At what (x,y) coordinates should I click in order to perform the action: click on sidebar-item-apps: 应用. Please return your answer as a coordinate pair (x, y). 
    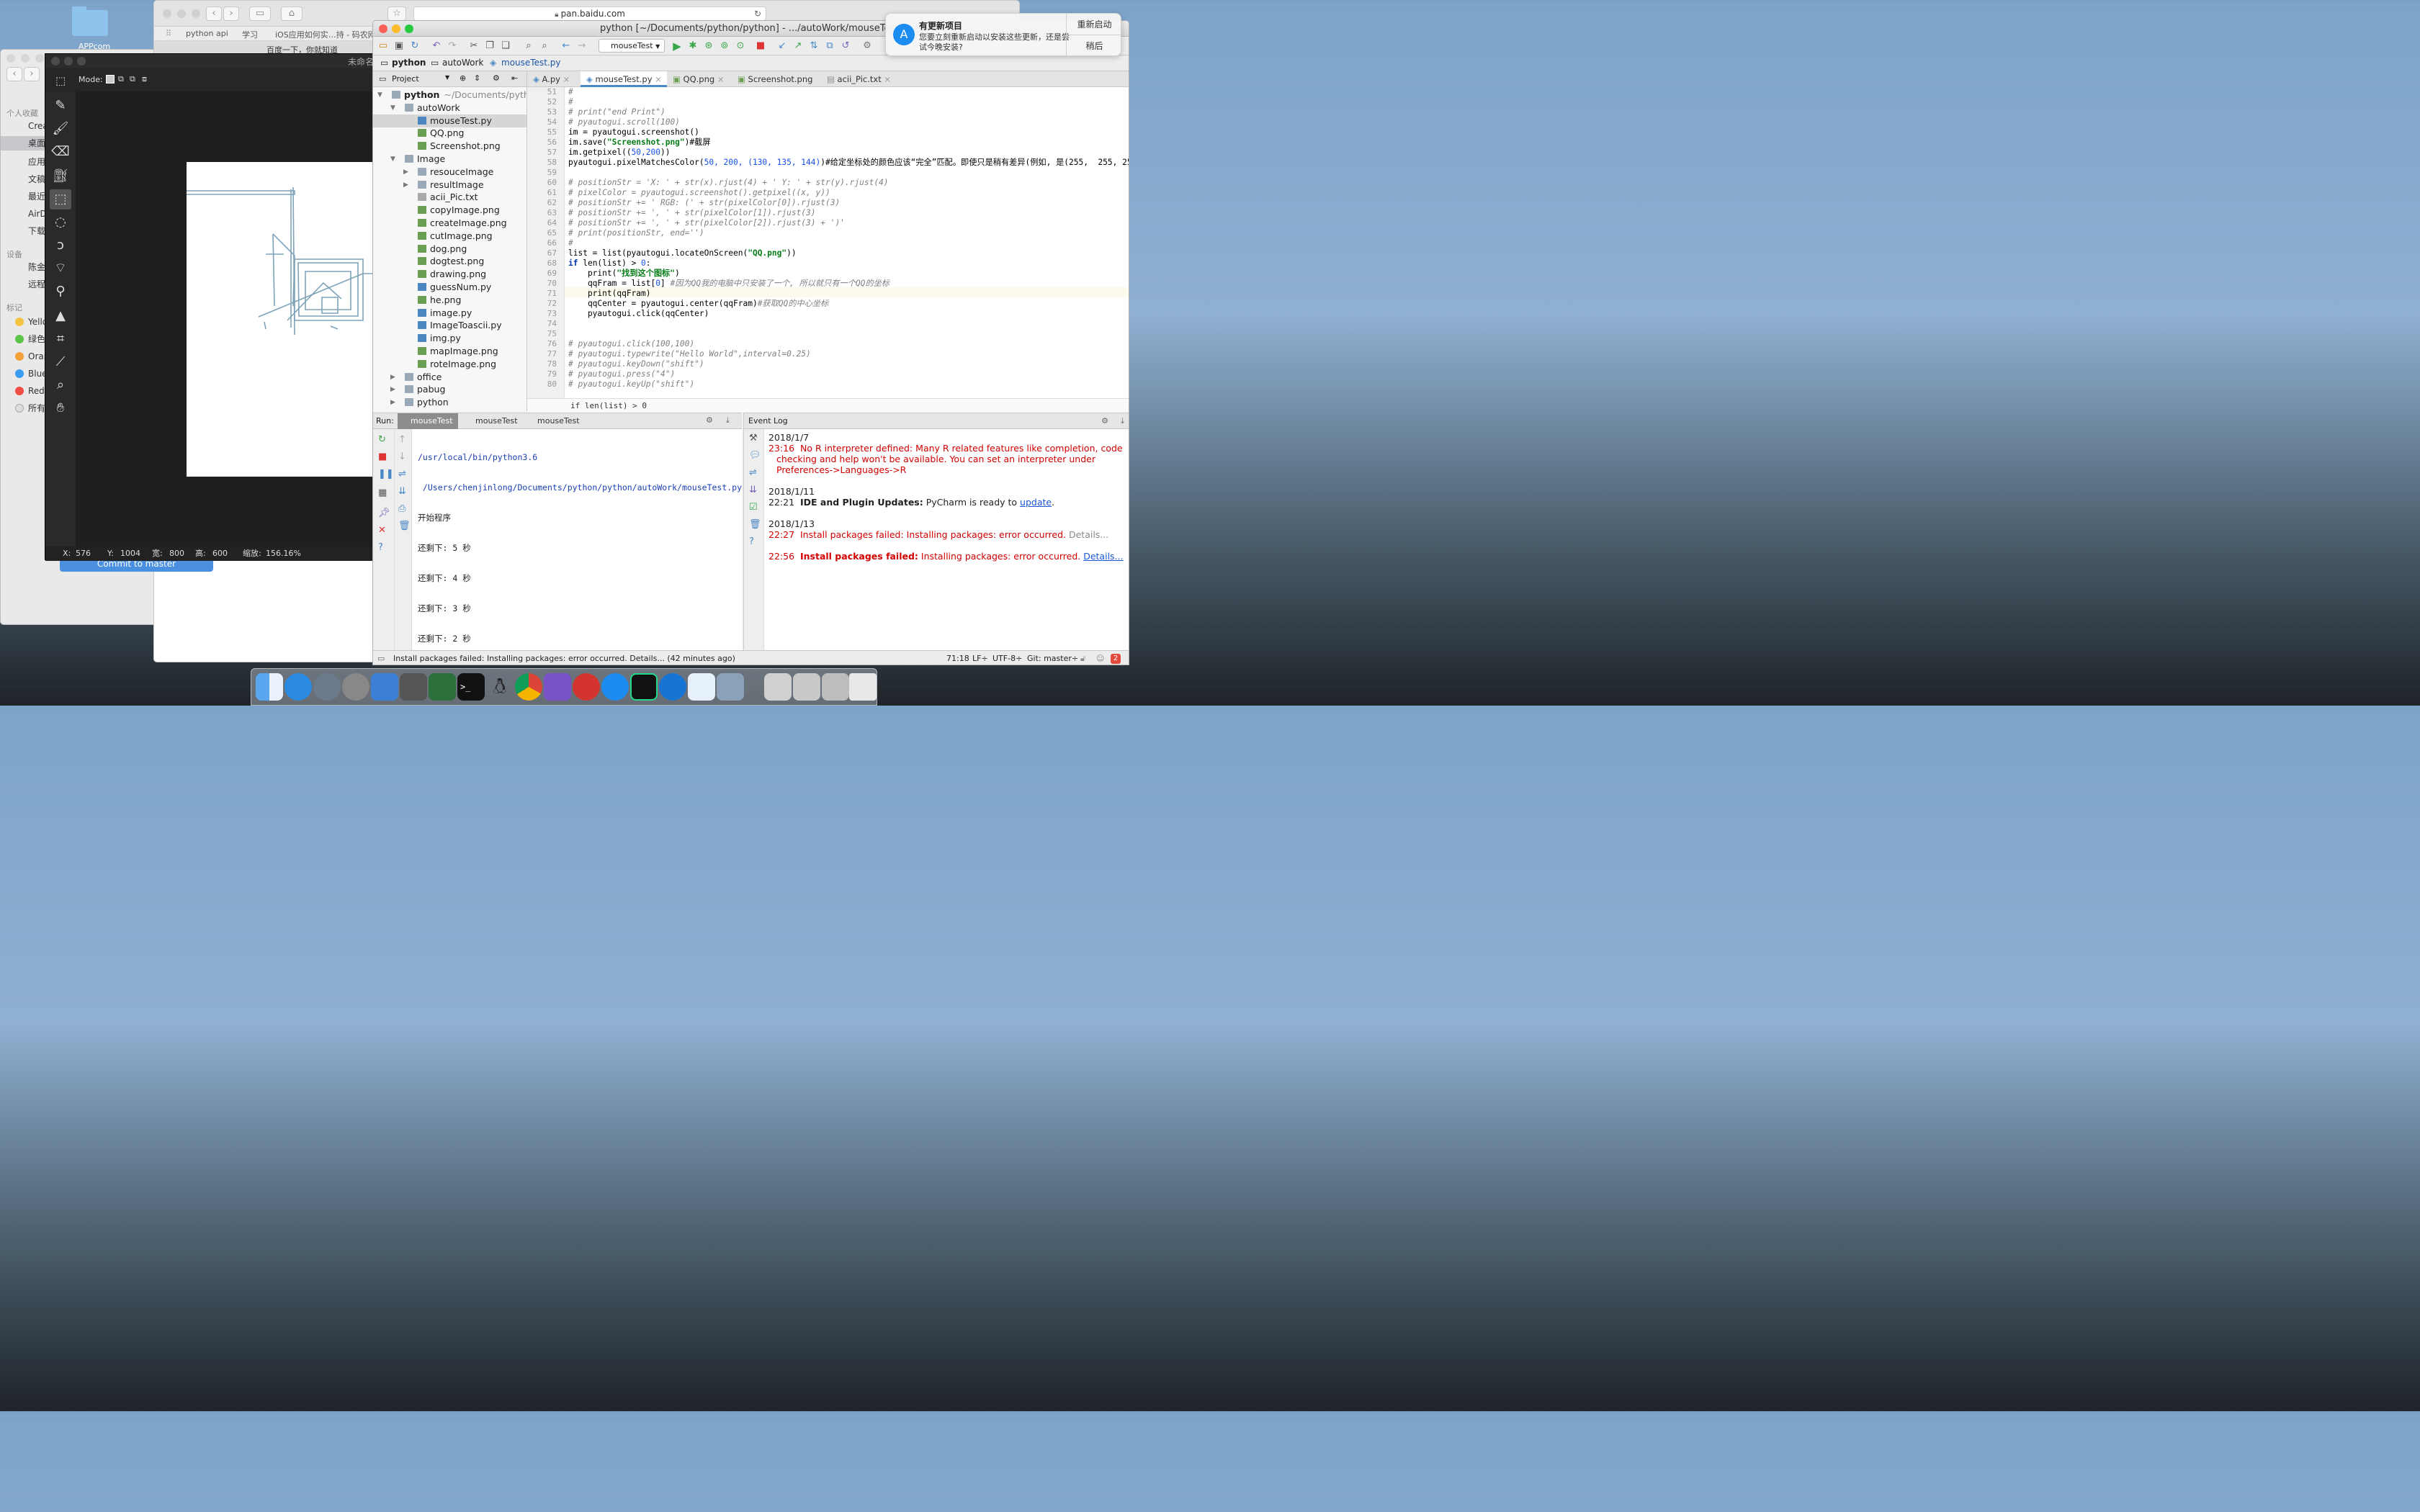
    Looking at the image, I should click on (28, 162).